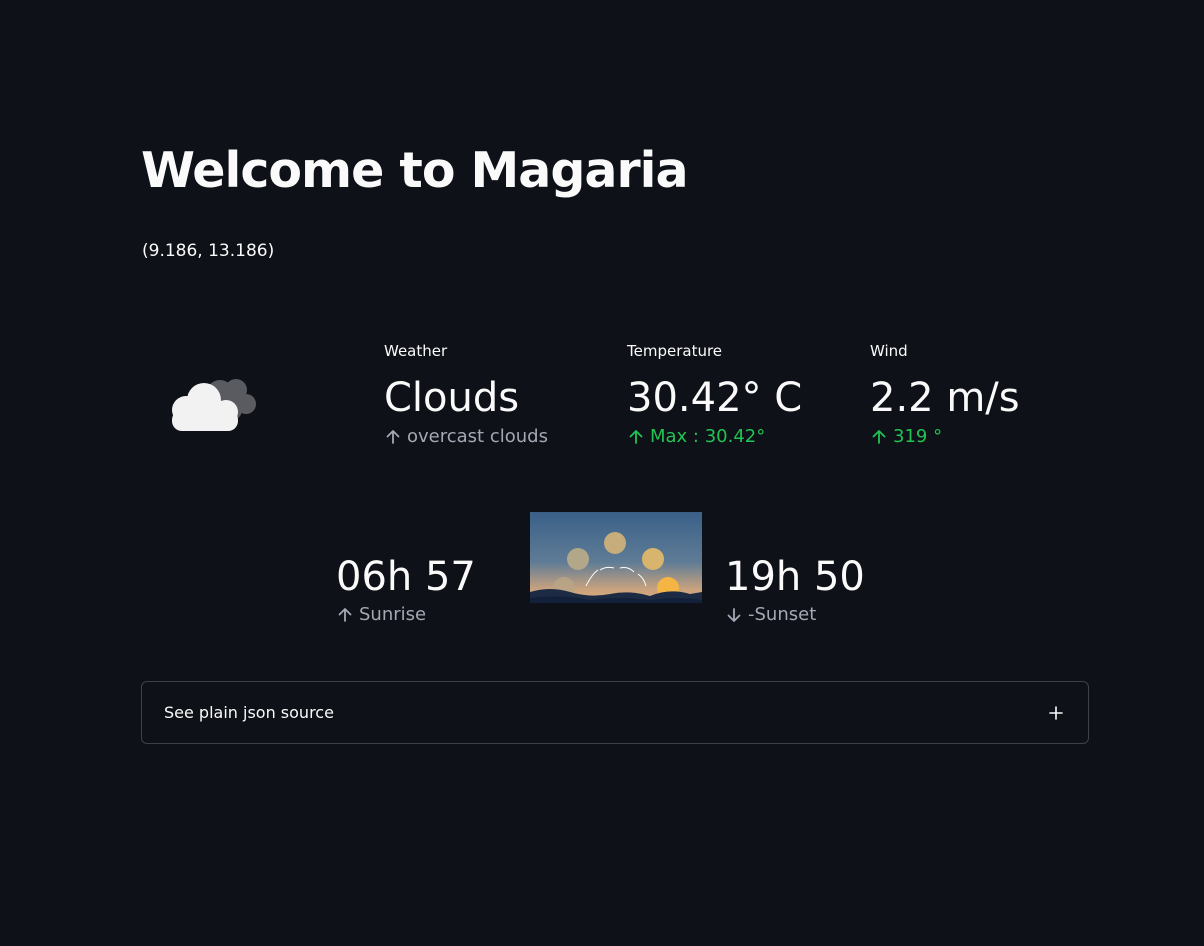  I want to click on metric-label: Weather, so click(416, 351).